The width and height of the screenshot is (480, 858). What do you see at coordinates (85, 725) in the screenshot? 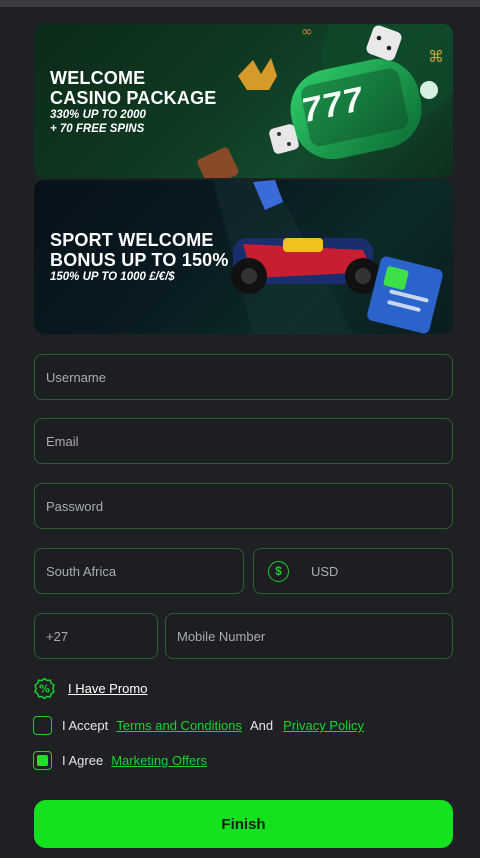
I see `terms-prefix: I Accept` at bounding box center [85, 725].